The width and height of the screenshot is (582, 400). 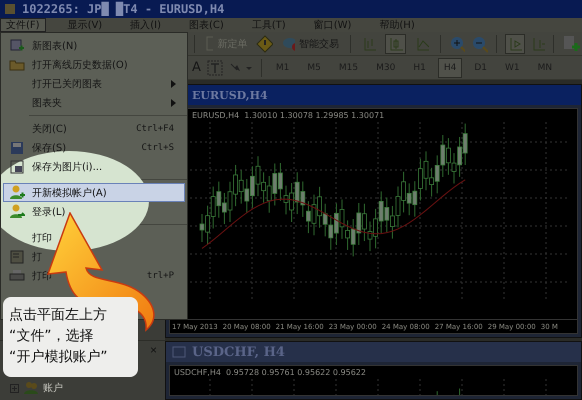 I want to click on printer-icon, so click(x=17, y=275).